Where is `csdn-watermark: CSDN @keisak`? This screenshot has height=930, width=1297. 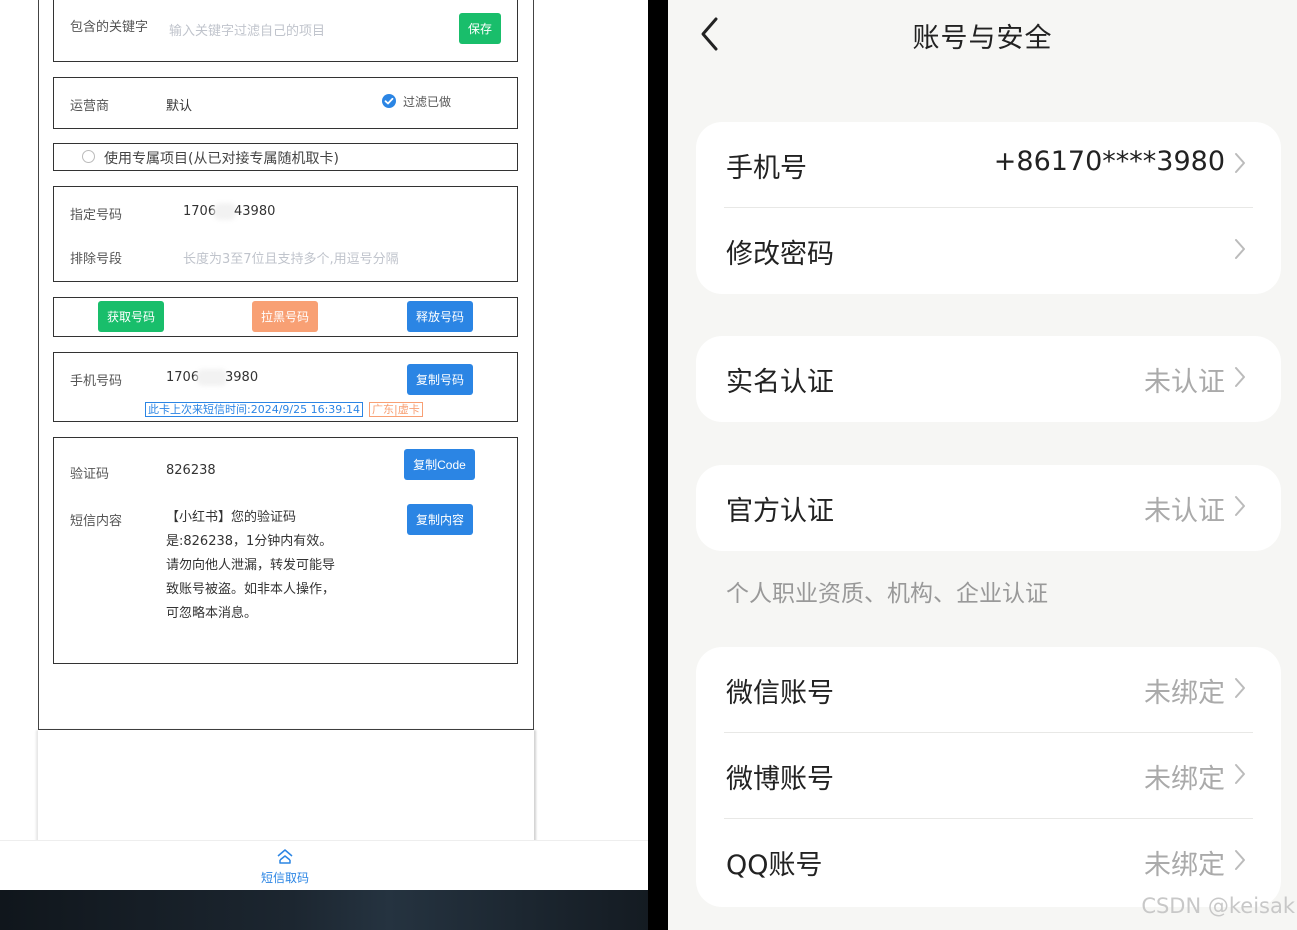 csdn-watermark: CSDN @keisak is located at coordinates (1218, 906).